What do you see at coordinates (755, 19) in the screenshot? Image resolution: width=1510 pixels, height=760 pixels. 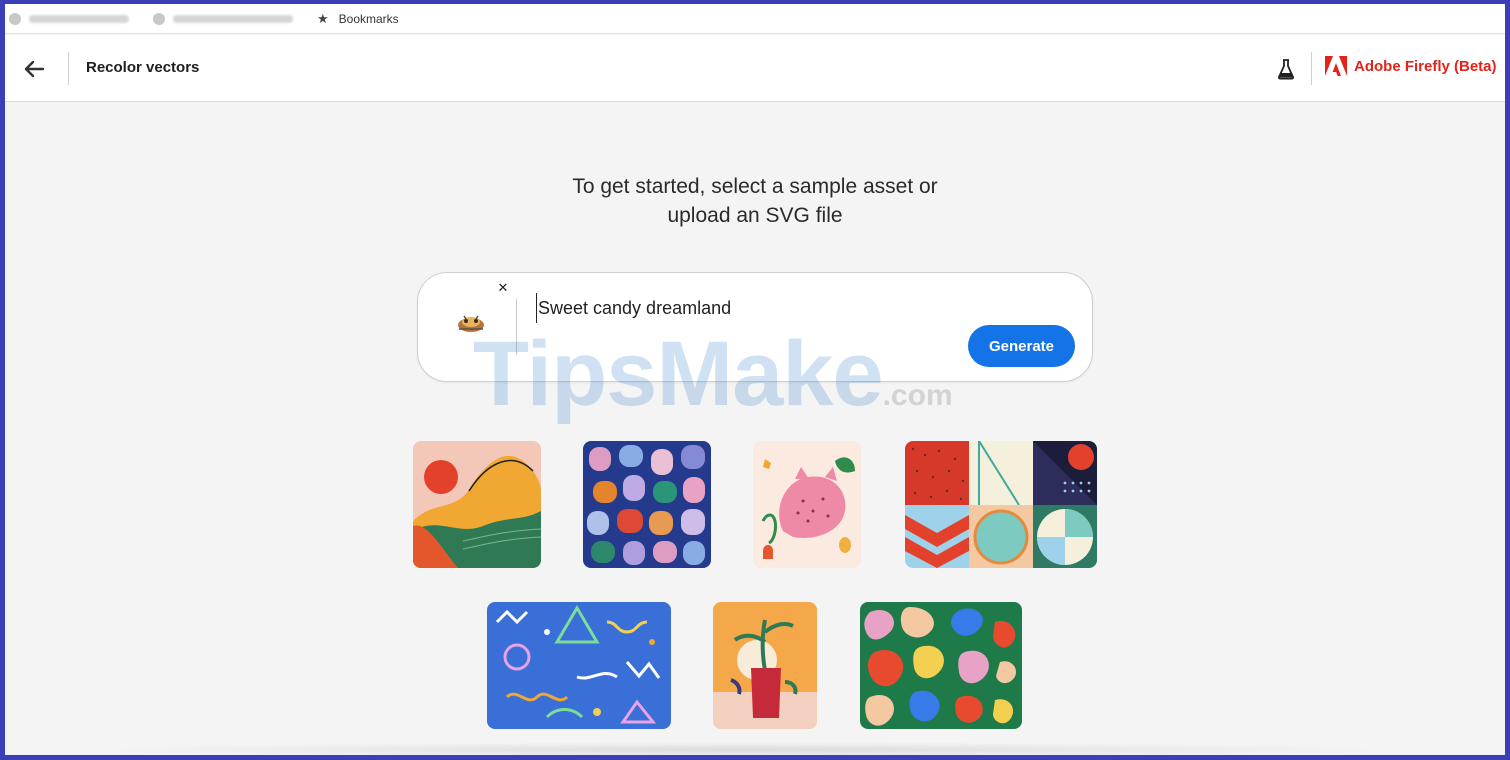 I see `bookmarks-bar: ★ Bookmarks` at bounding box center [755, 19].